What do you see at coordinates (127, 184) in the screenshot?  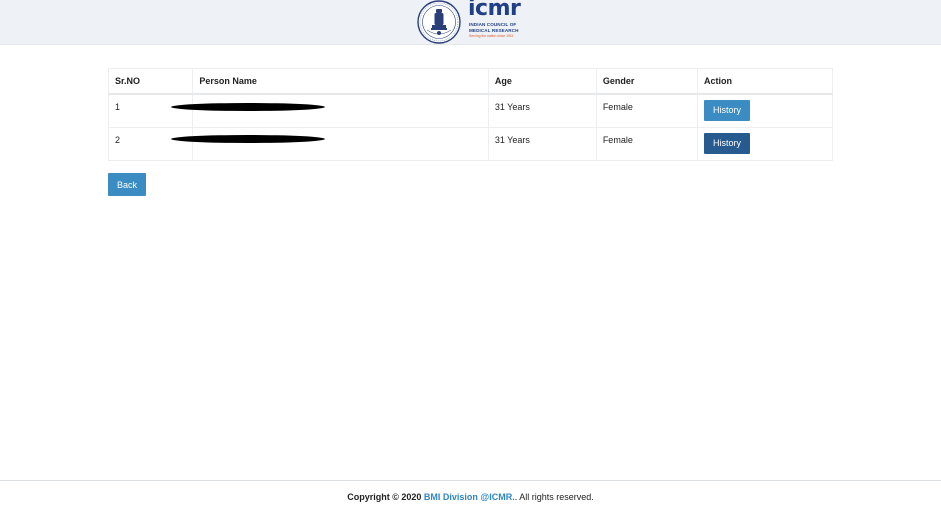 I see `back-button: Back` at bounding box center [127, 184].